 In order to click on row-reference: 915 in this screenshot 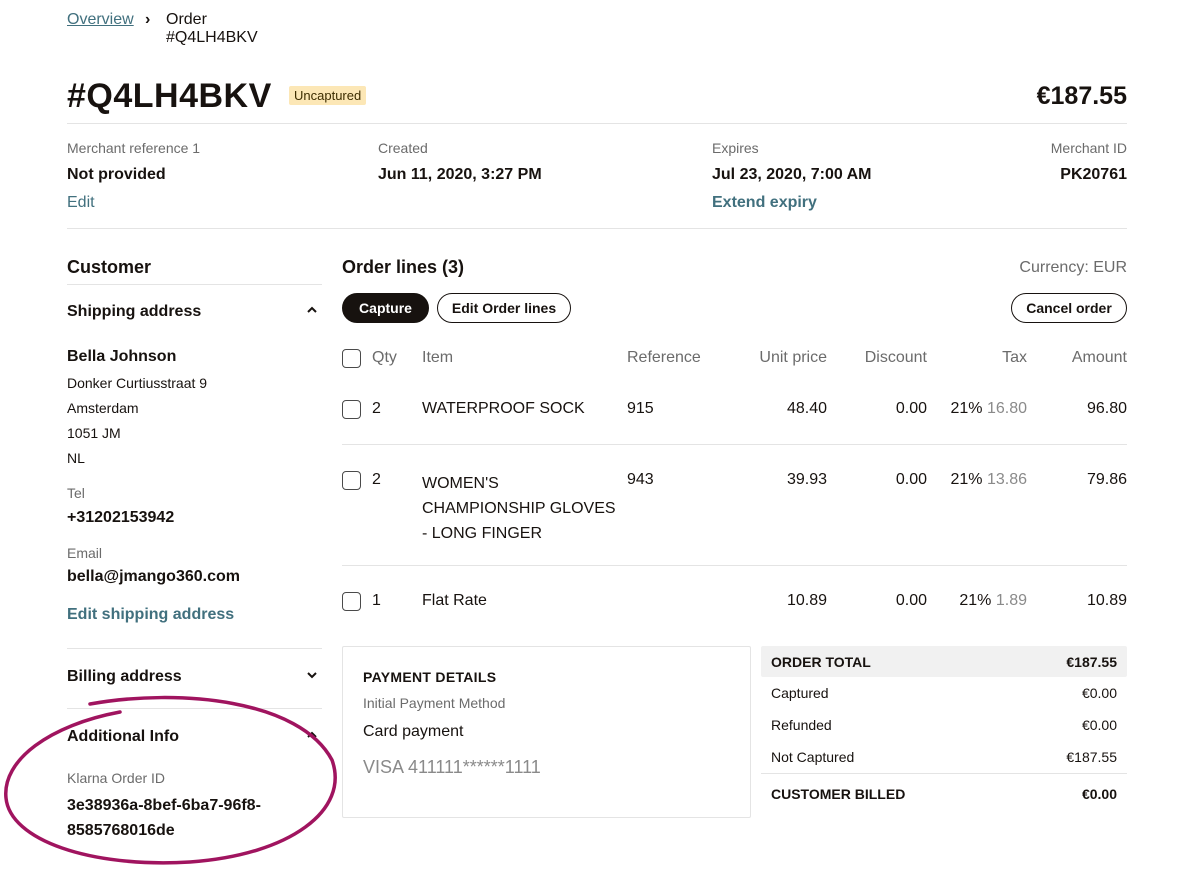, I will do `click(640, 408)`.